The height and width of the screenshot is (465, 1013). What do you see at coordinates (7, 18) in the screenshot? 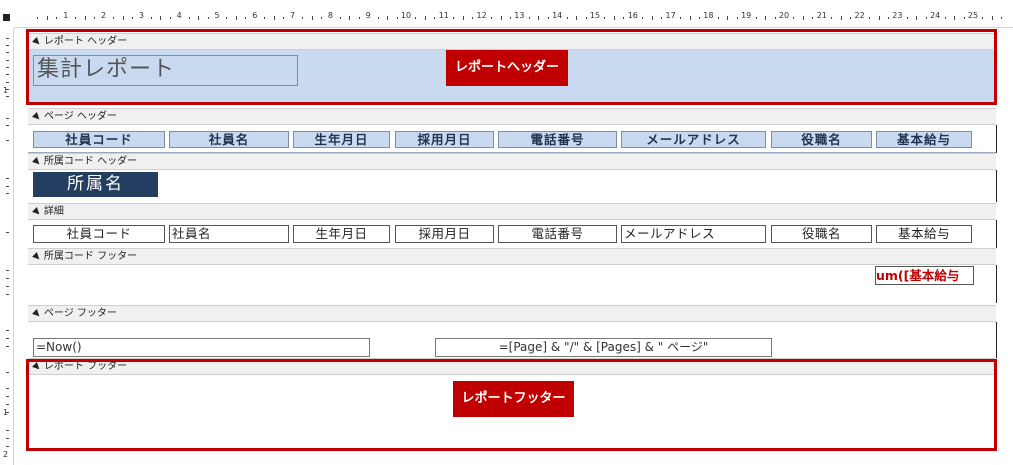
I see `ruler-corner-button` at bounding box center [7, 18].